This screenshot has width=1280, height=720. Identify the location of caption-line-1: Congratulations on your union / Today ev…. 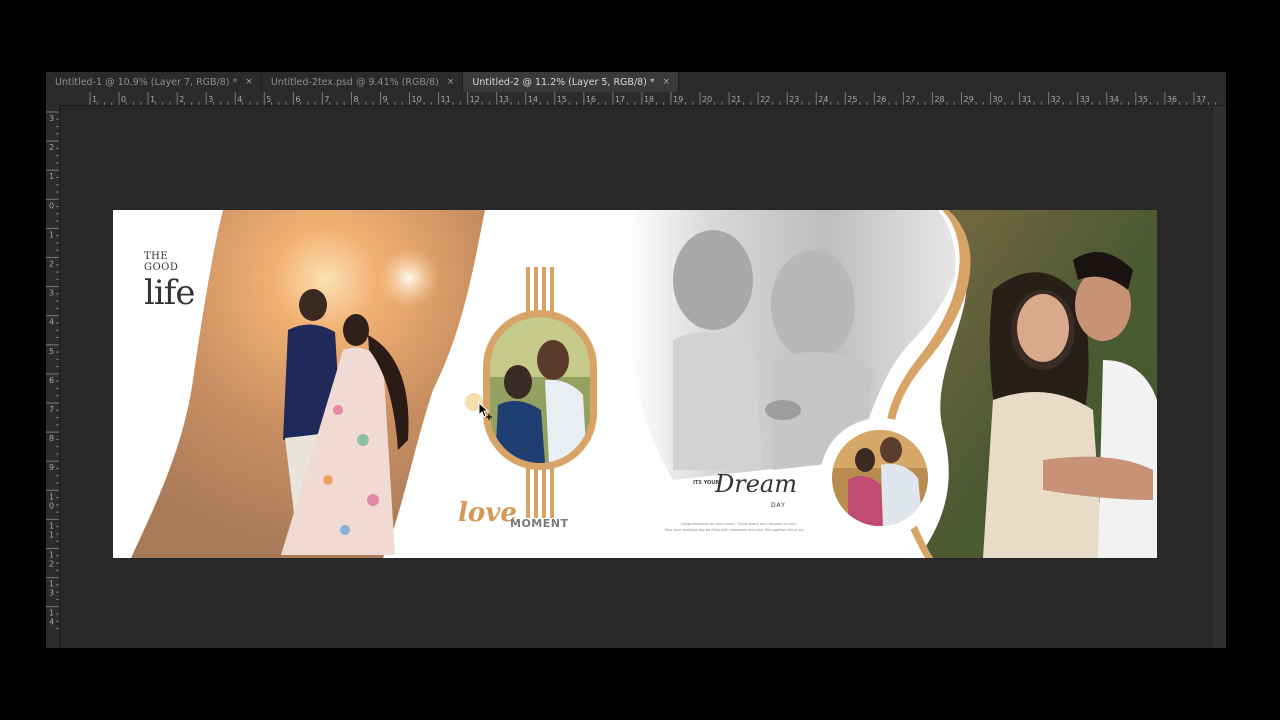
(739, 524).